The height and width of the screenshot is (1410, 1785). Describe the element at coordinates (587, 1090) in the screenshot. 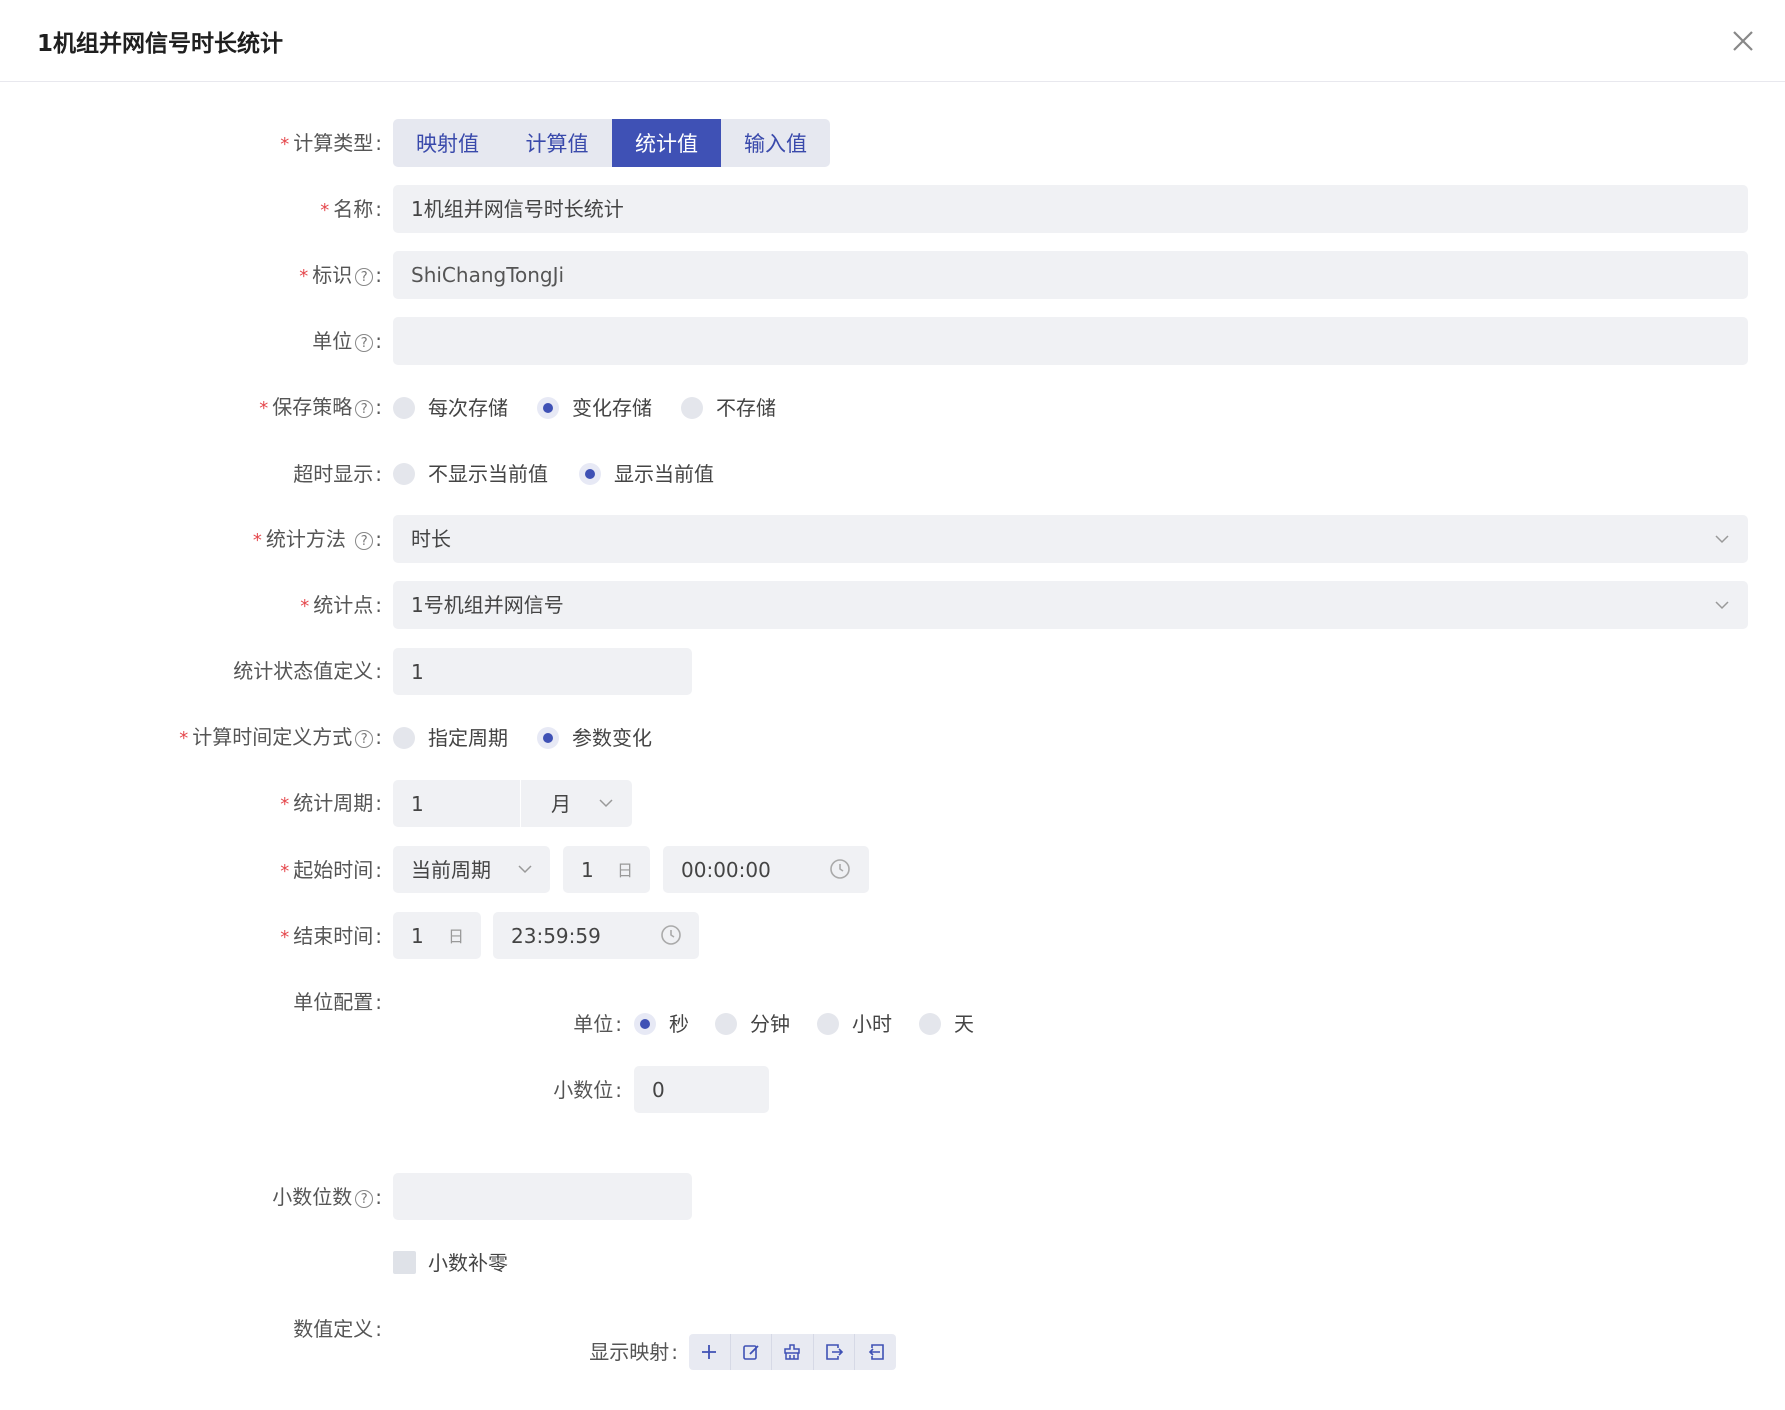

I see `unit-config-decimal-label: 小数位:` at that location.